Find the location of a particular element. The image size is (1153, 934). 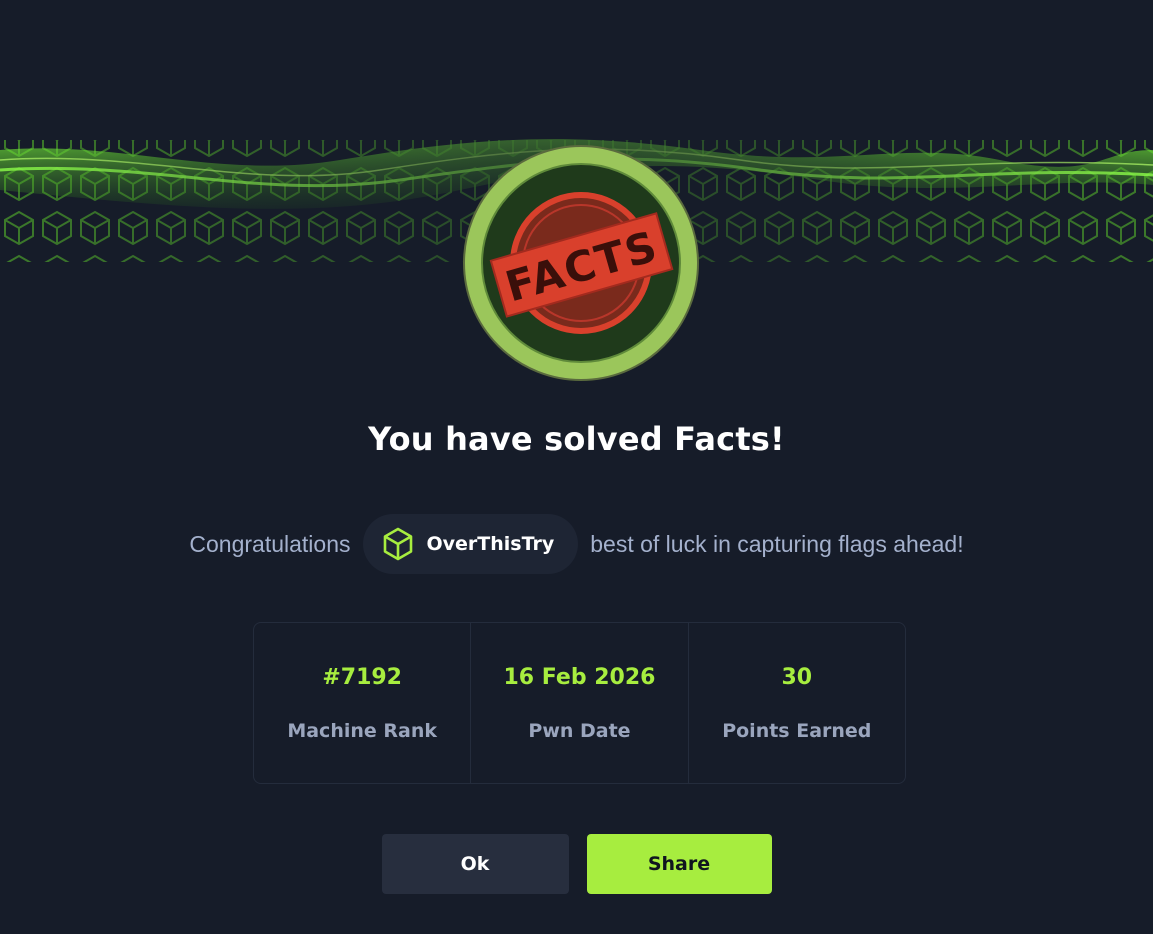

stat-label: Points Earned is located at coordinates (797, 730).